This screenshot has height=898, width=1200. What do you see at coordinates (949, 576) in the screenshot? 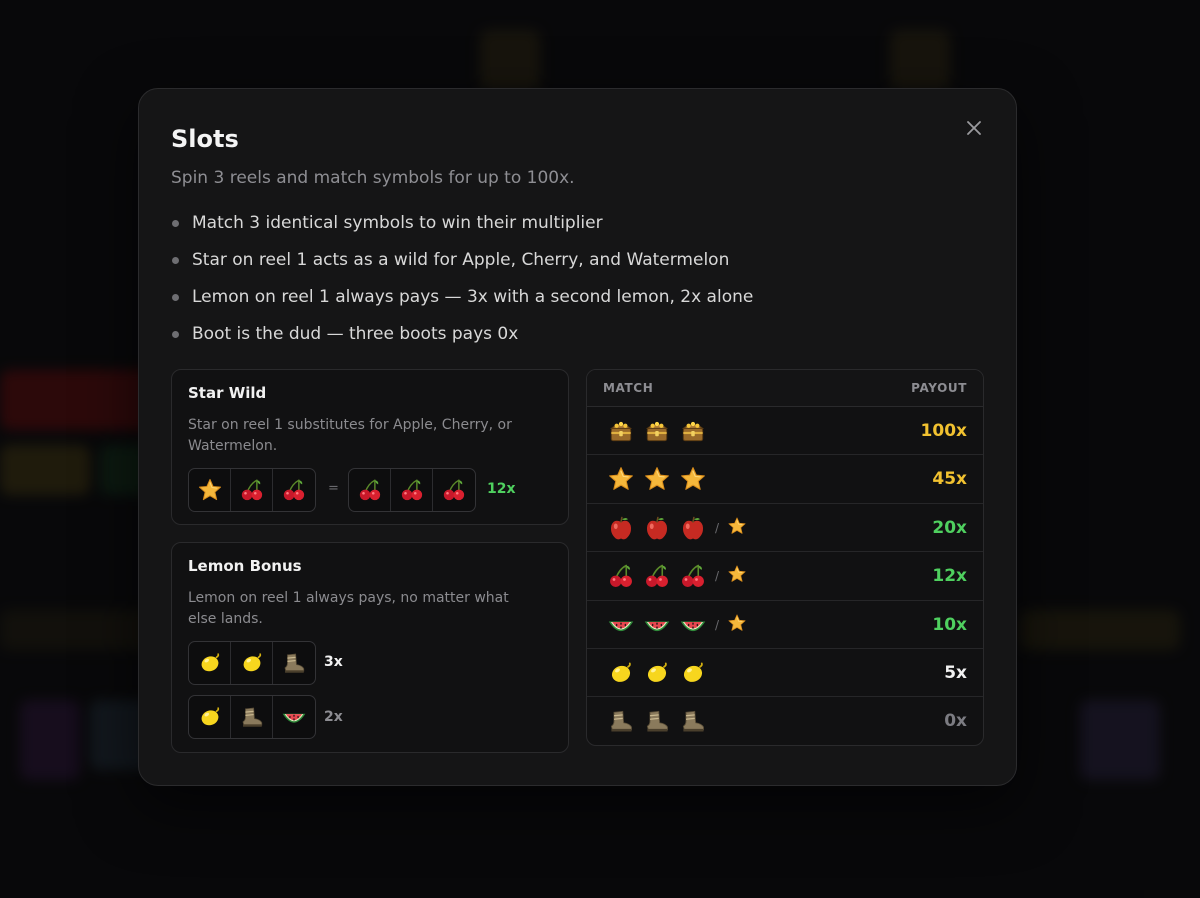
I see `payout-value: 12x` at bounding box center [949, 576].